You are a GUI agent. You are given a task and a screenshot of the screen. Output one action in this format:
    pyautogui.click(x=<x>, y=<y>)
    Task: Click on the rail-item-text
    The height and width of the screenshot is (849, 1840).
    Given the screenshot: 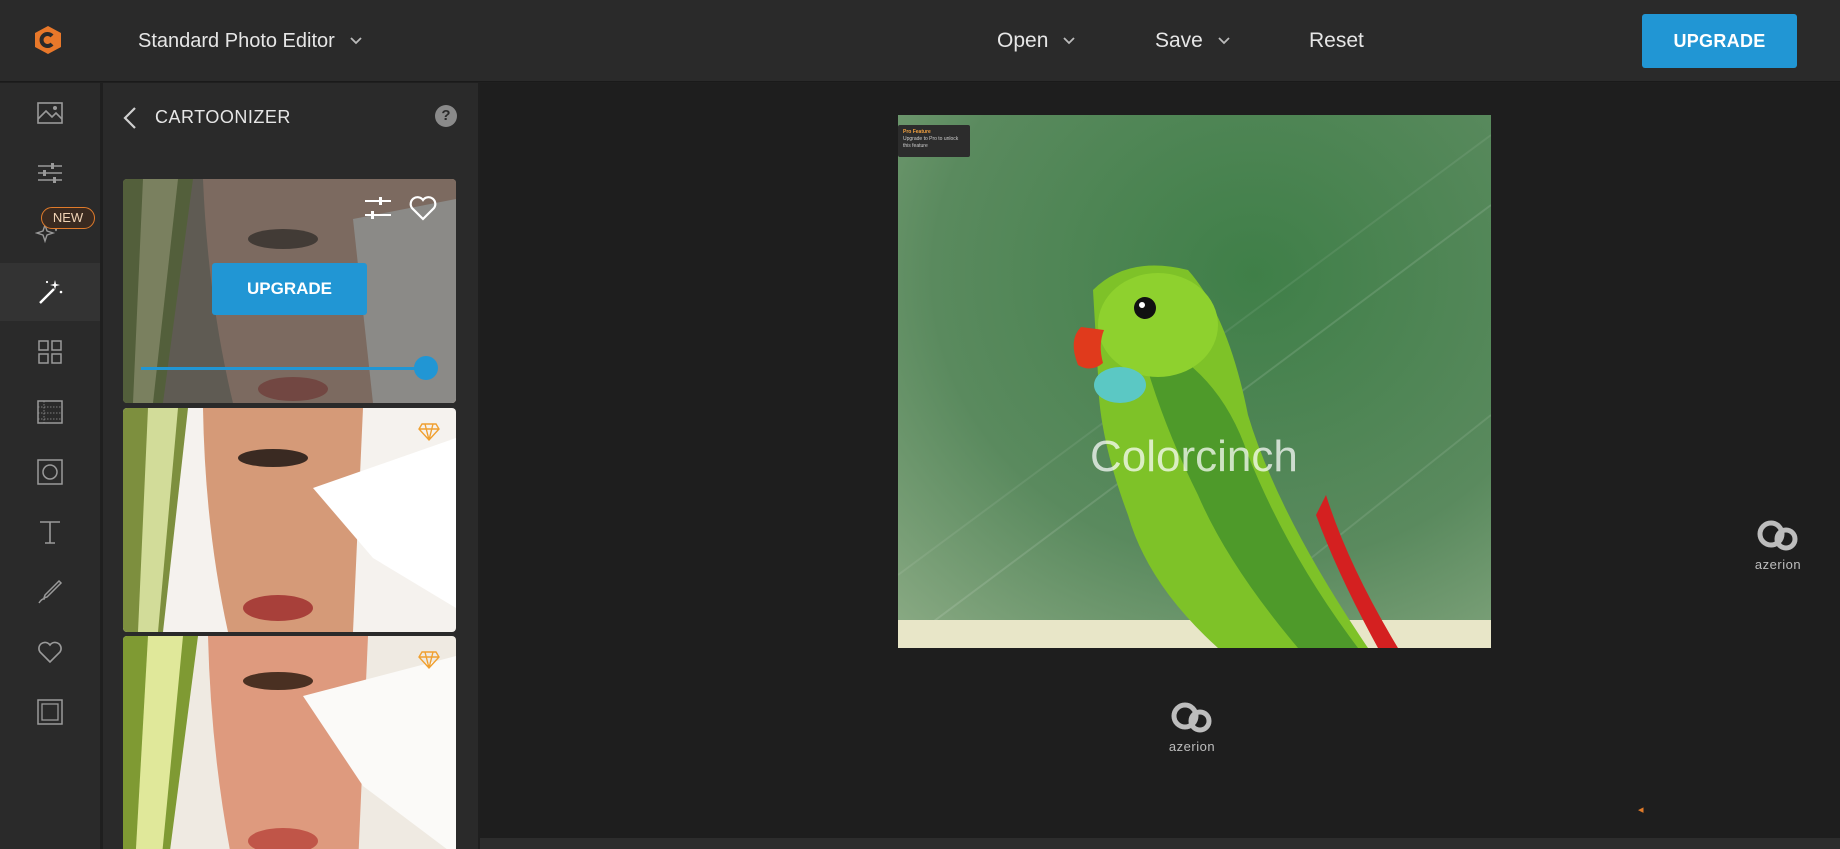 What is the action you would take?
    pyautogui.click(x=50, y=532)
    